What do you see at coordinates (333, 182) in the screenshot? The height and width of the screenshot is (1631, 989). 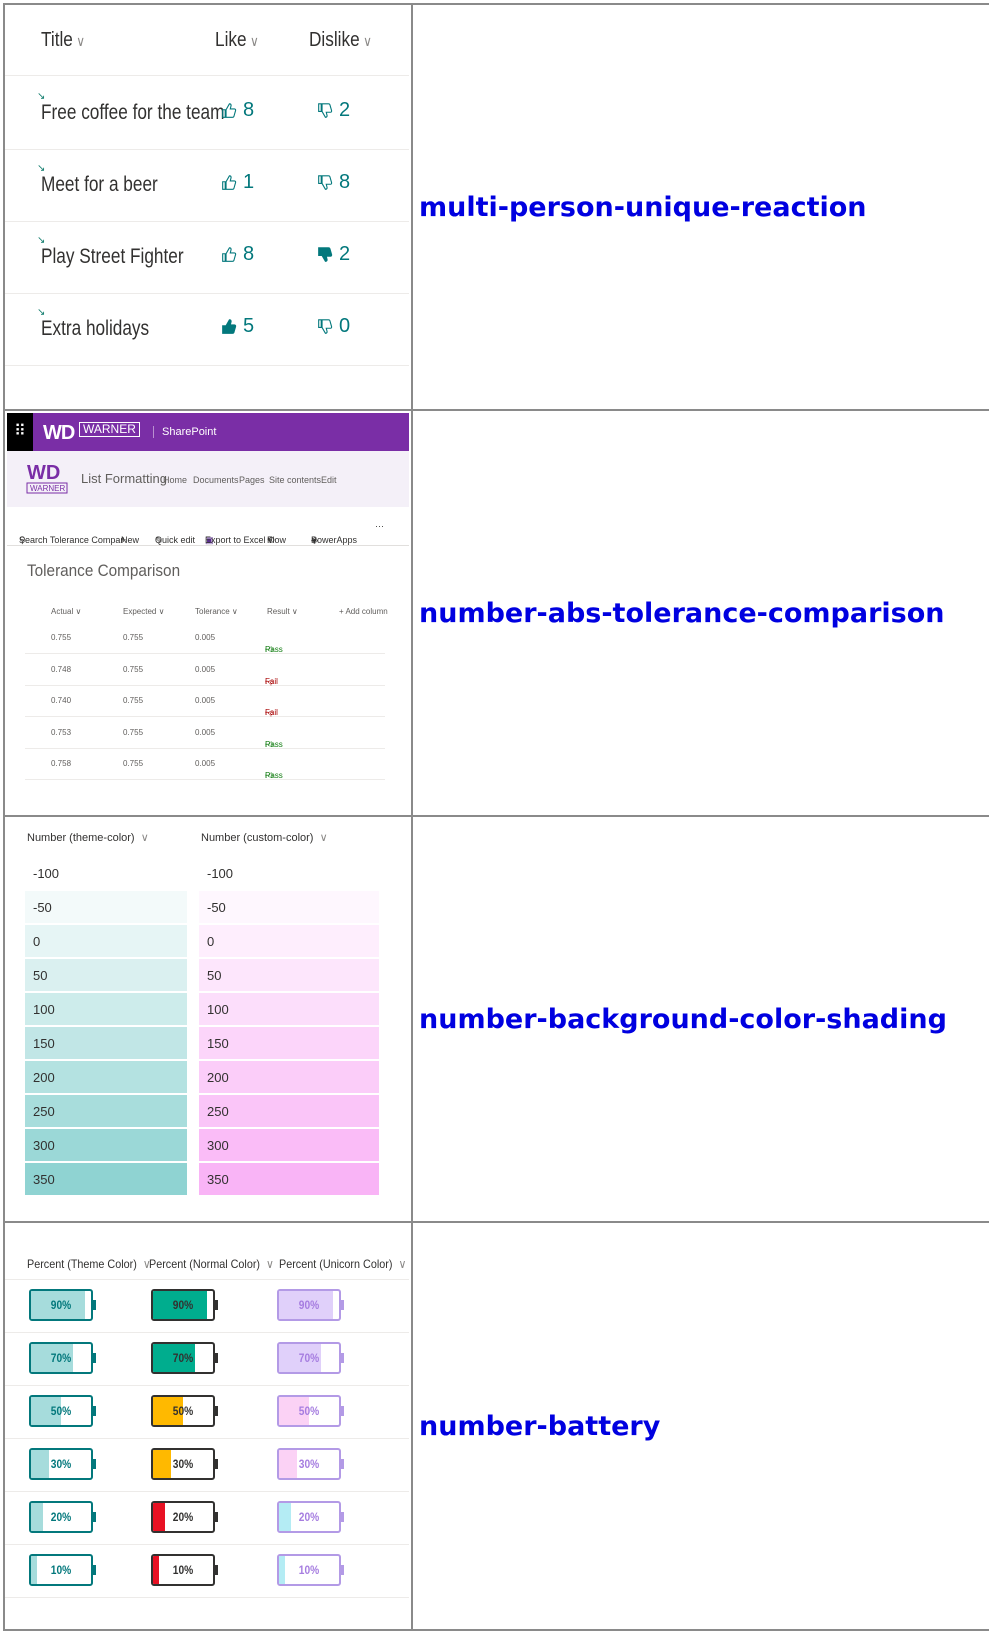 I see `dislike-button: 8` at bounding box center [333, 182].